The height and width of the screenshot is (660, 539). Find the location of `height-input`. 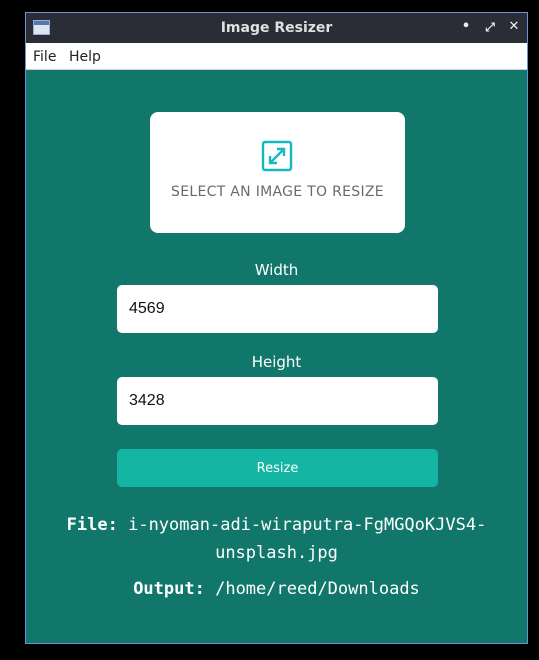

height-input is located at coordinates (277, 401).